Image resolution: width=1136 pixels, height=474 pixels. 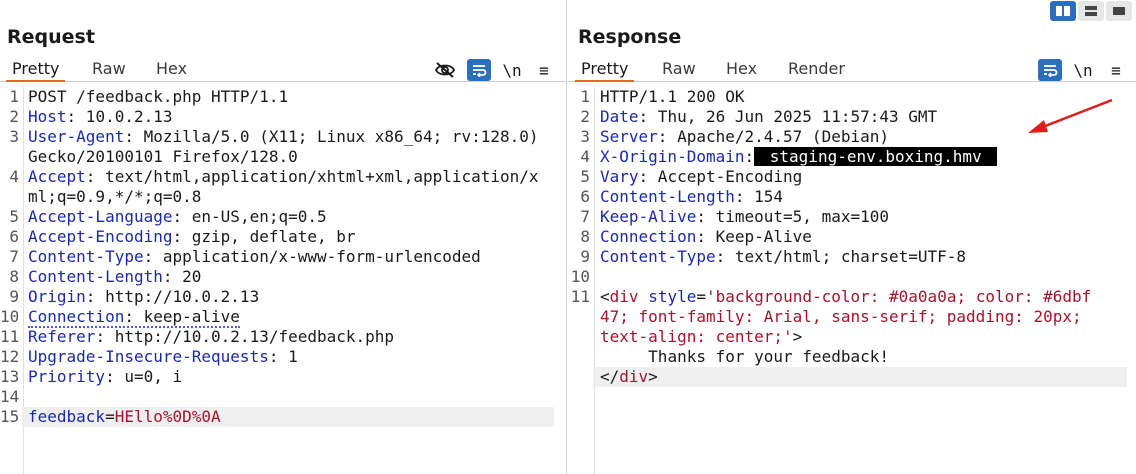 I want to click on response-line: </div>, so click(x=852, y=377).